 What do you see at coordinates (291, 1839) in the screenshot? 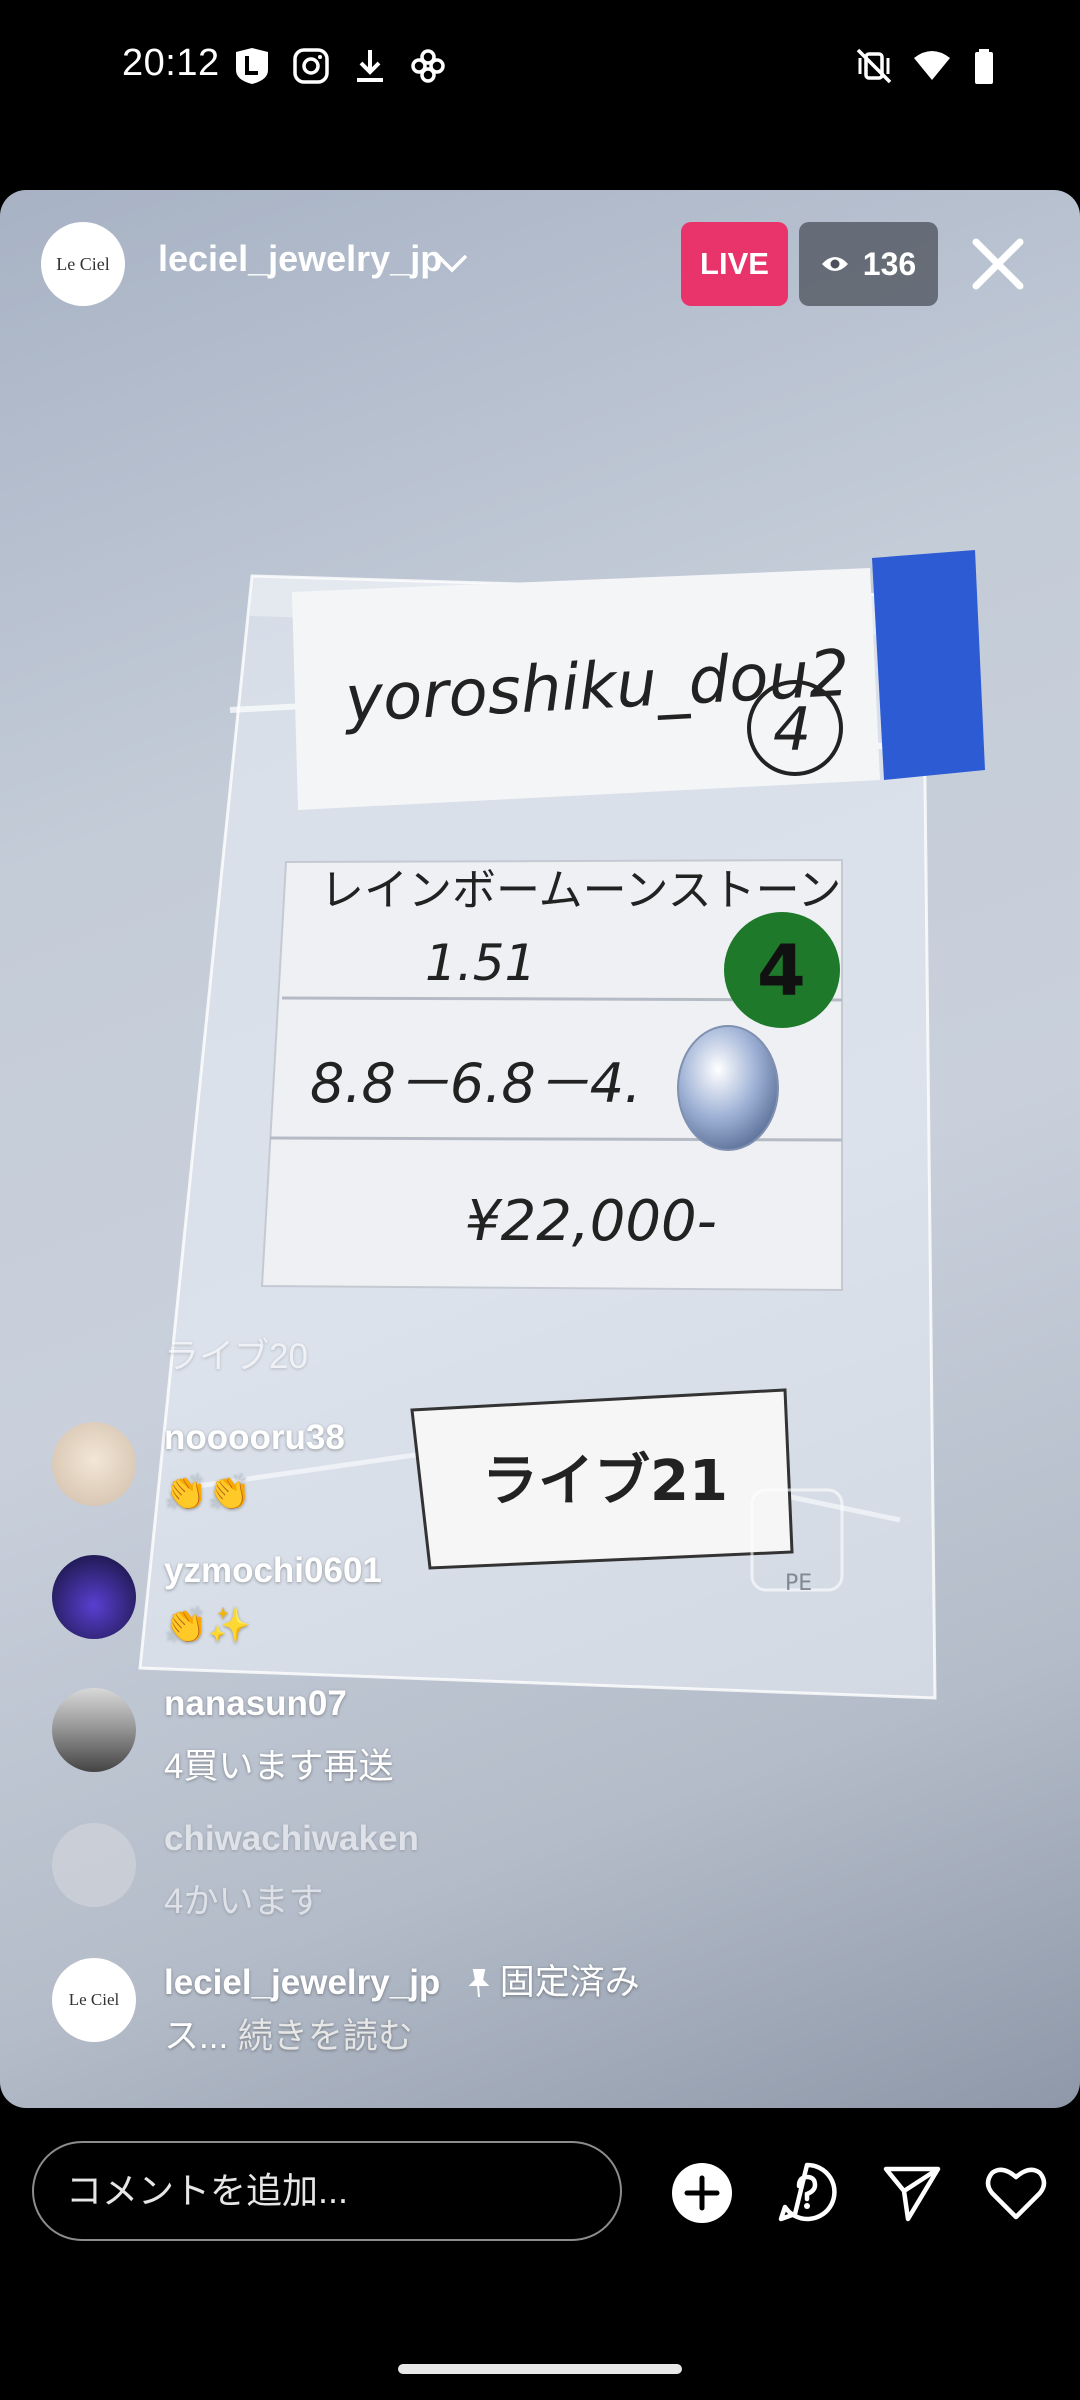
I see `comment-username: chiwachiwaken` at bounding box center [291, 1839].